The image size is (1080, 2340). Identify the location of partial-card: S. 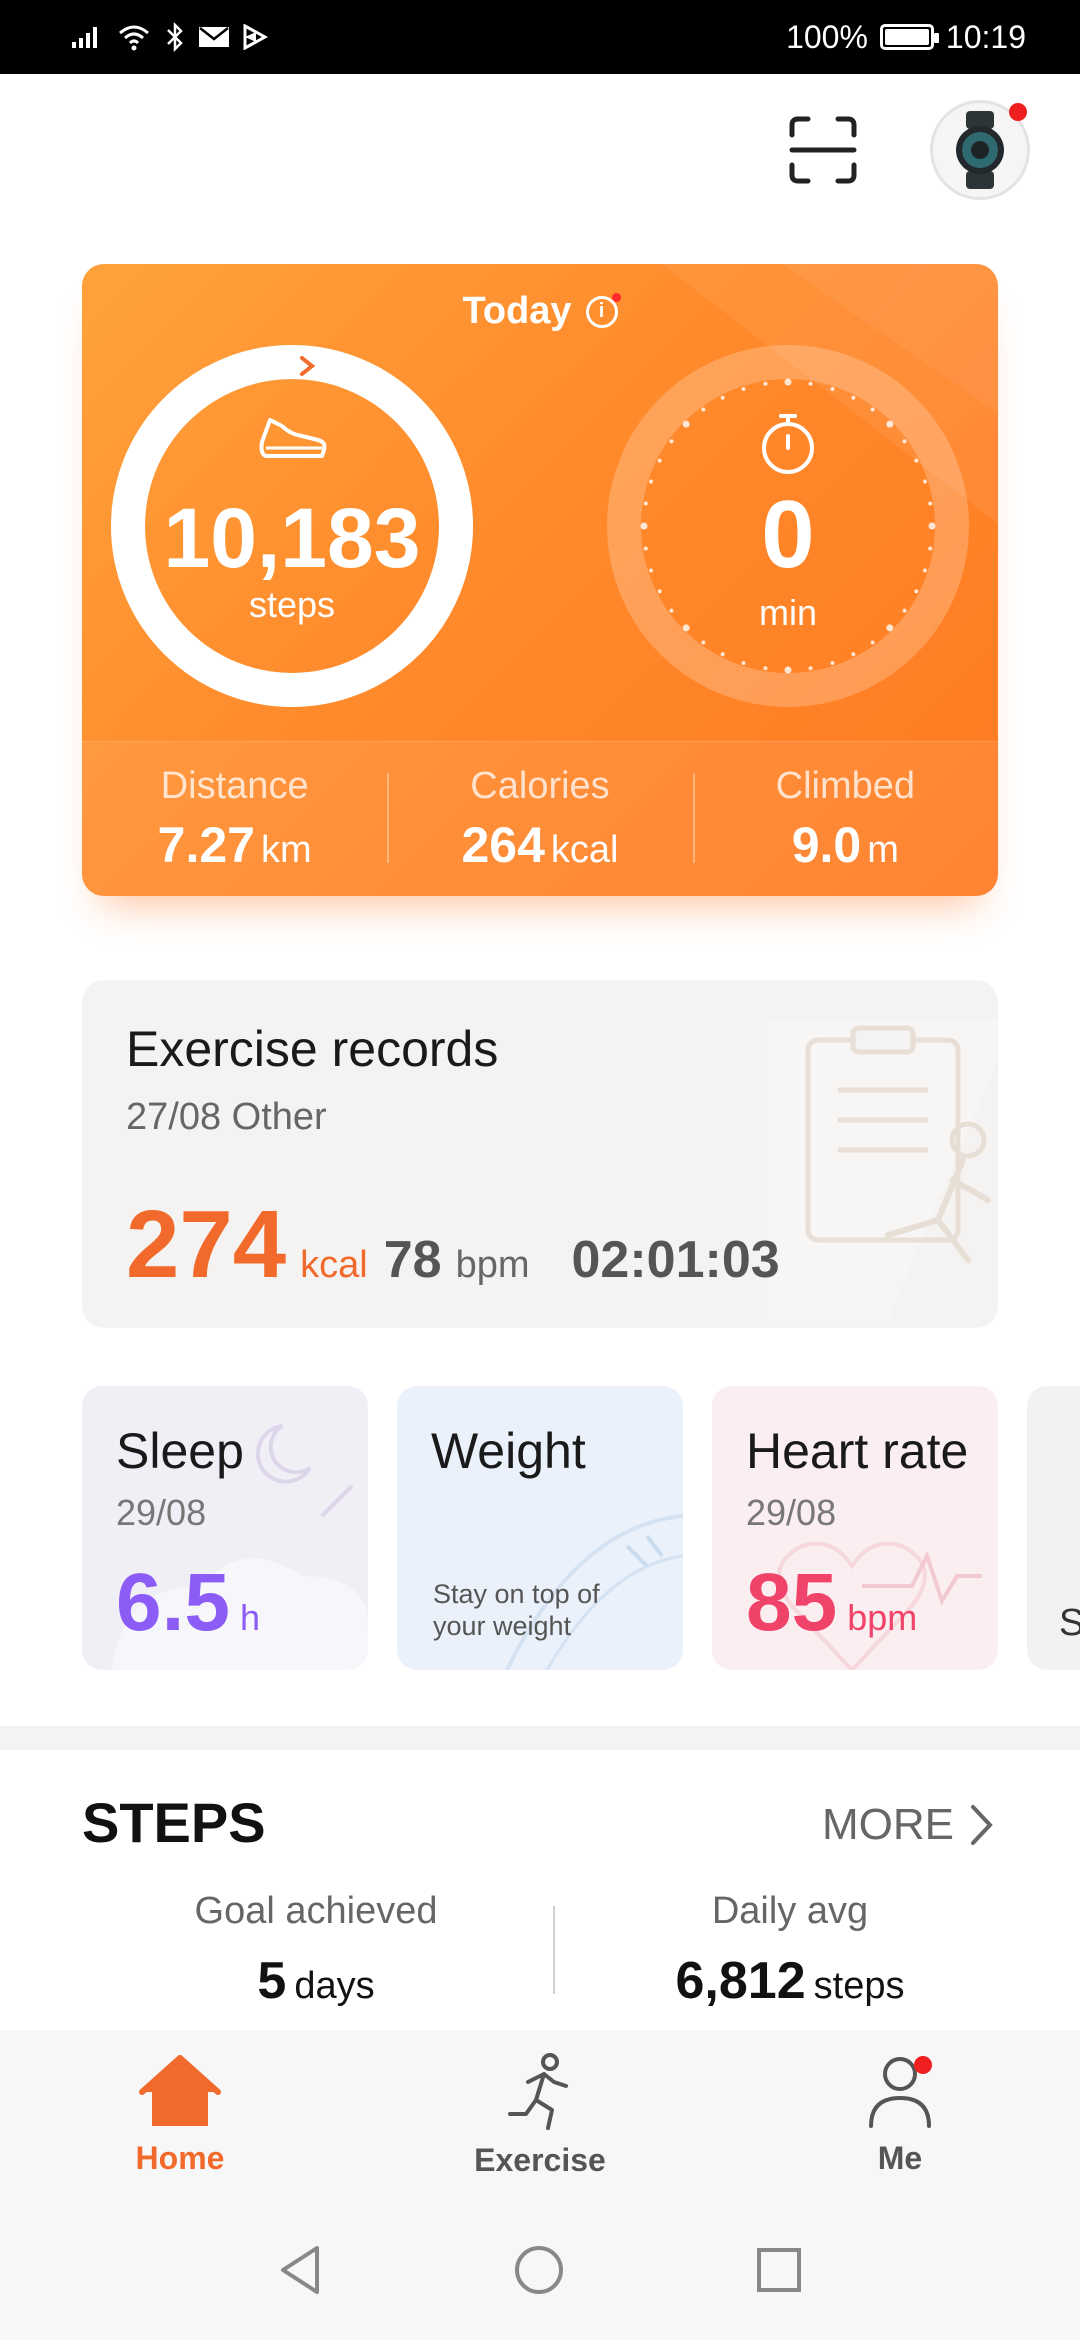
(1053, 1528).